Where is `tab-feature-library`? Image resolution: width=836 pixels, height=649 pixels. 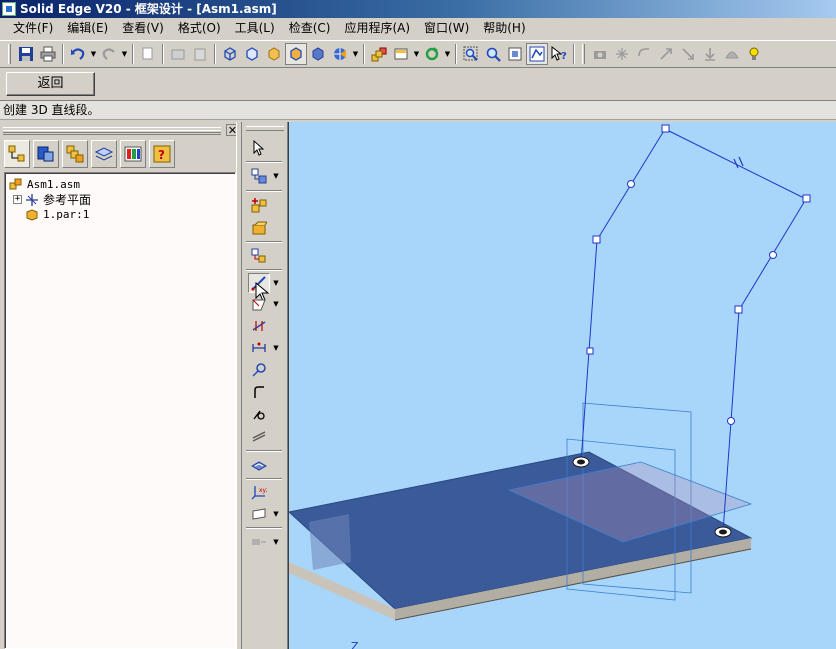 tab-feature-library is located at coordinates (75, 154).